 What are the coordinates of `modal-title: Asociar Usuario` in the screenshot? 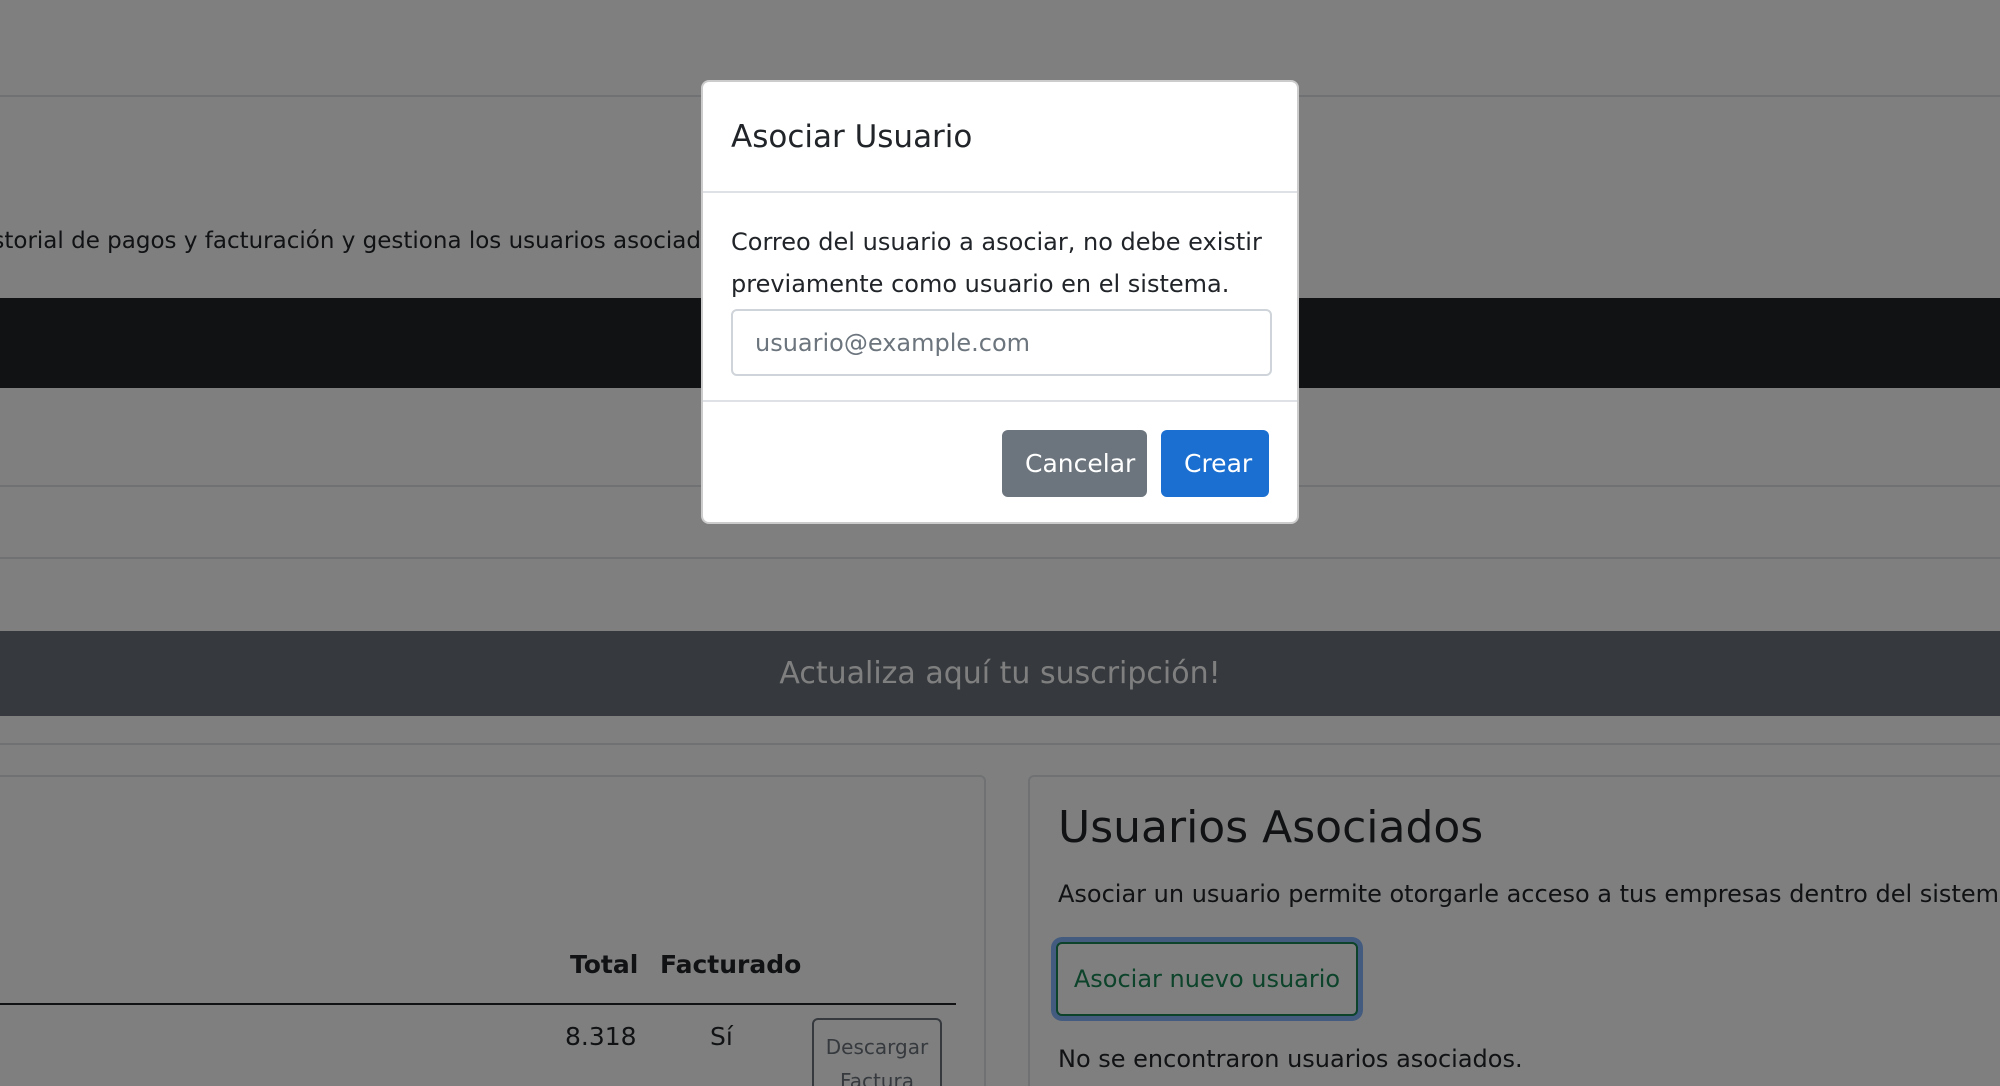 It's located at (852, 136).